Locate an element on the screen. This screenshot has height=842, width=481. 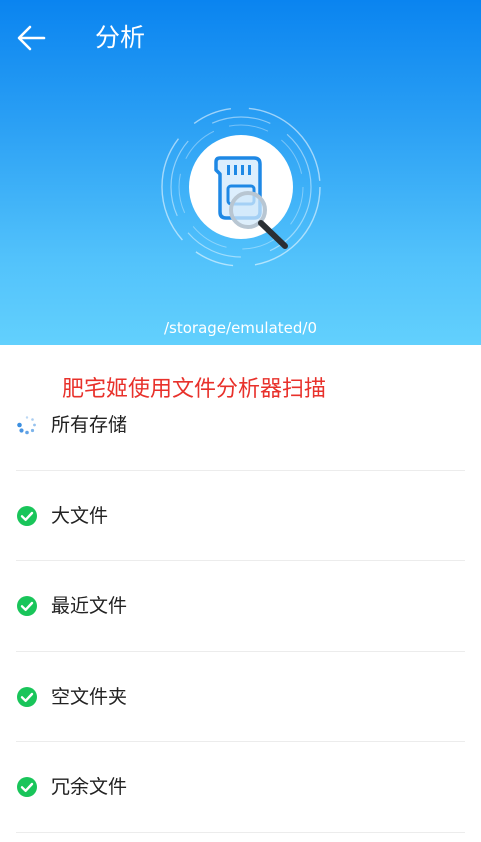
arrow-left-icon is located at coordinates (31, 38).